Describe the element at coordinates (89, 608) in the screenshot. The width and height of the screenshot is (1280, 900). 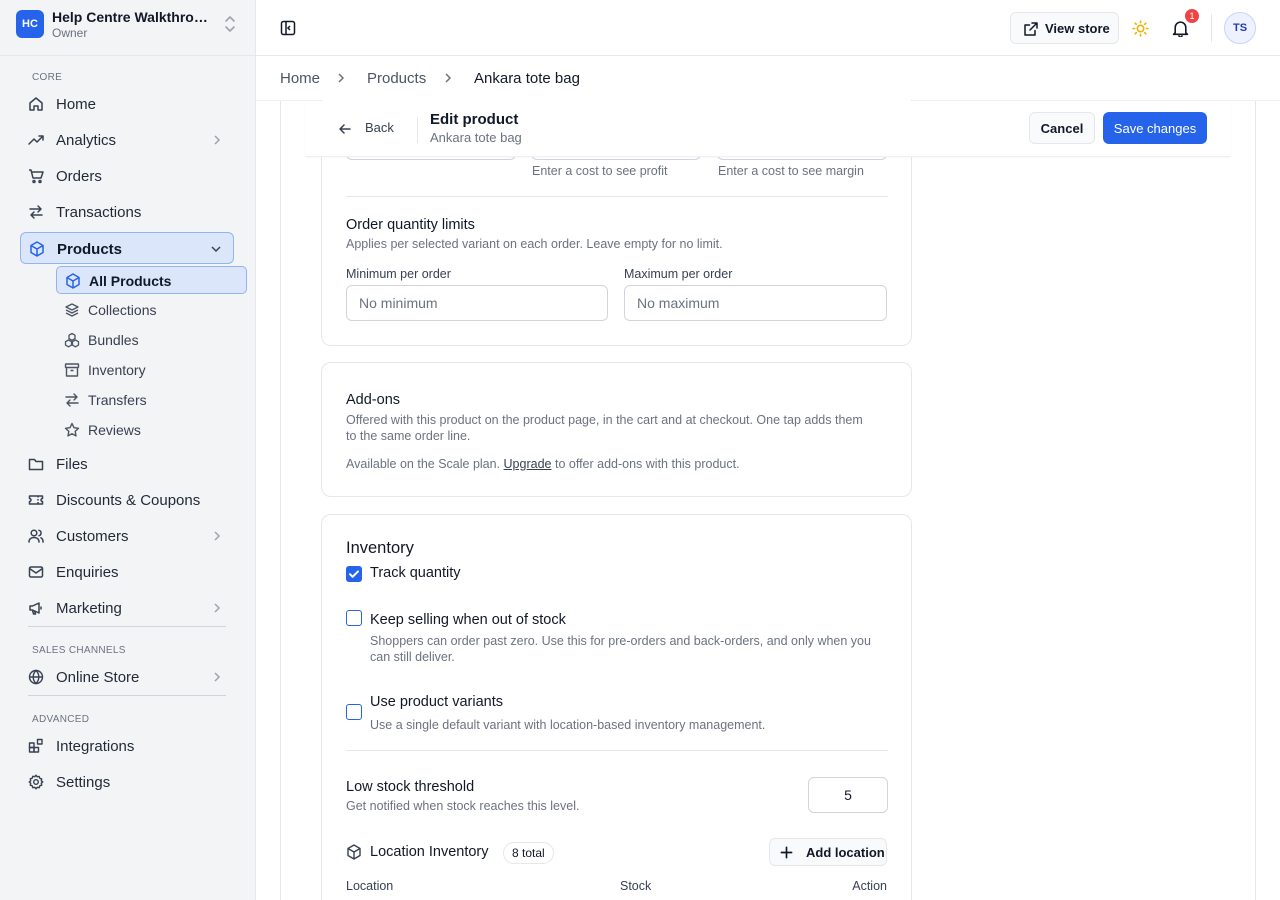
I see `sidebar-item-label: Marketing` at that location.